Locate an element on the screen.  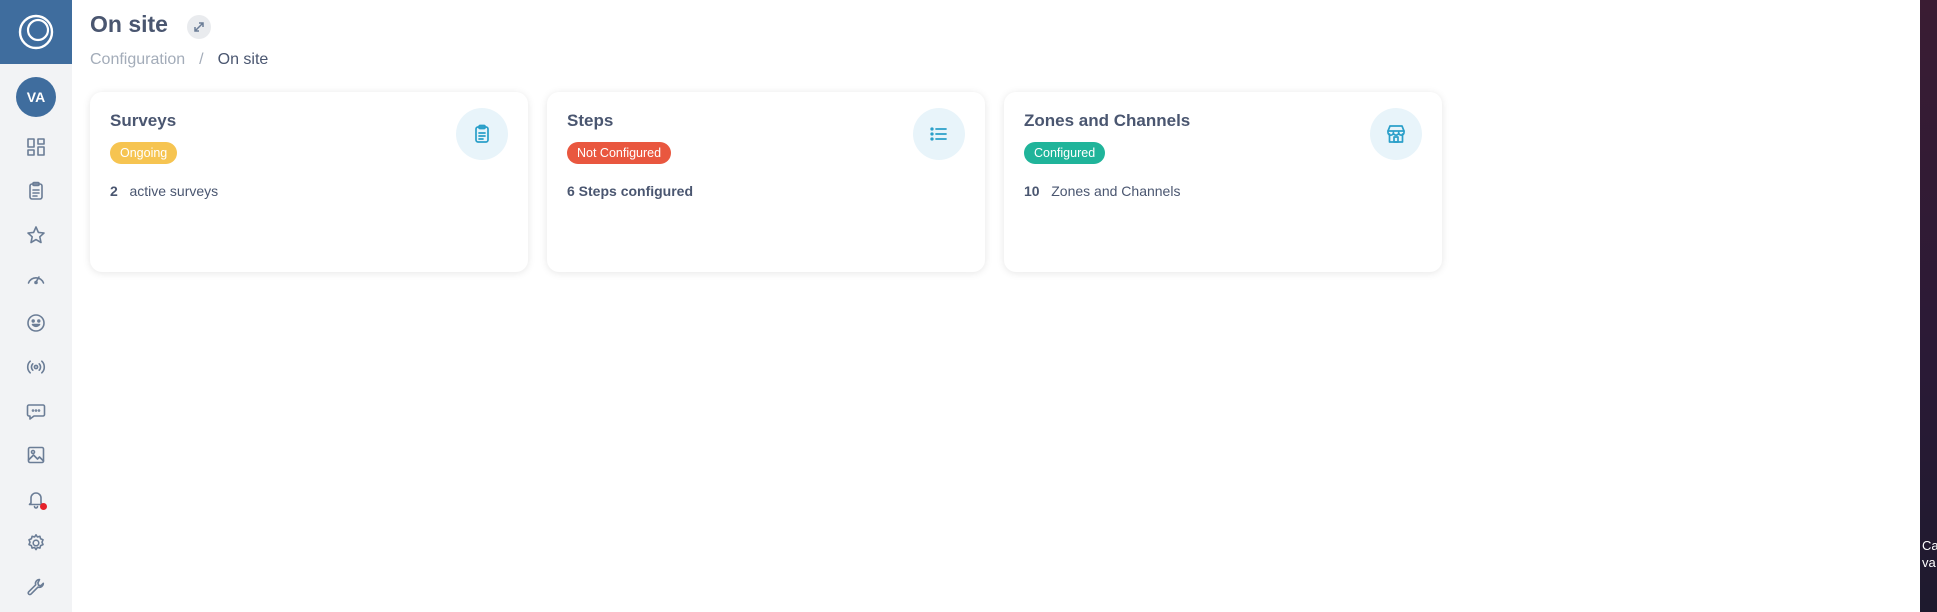
breadcrumb-current: On site is located at coordinates (243, 59).